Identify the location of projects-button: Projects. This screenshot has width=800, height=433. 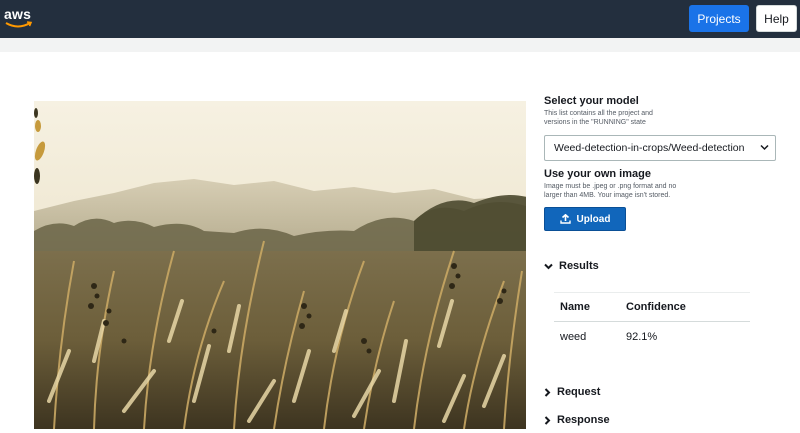
(719, 18).